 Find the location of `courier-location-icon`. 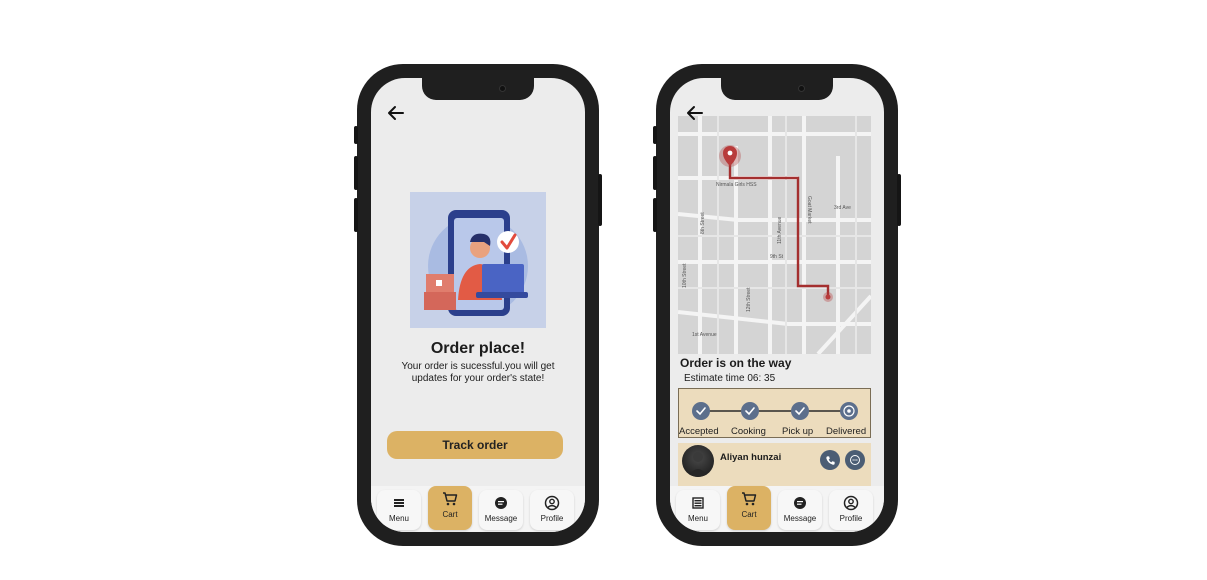

courier-location-icon is located at coordinates (828, 297).